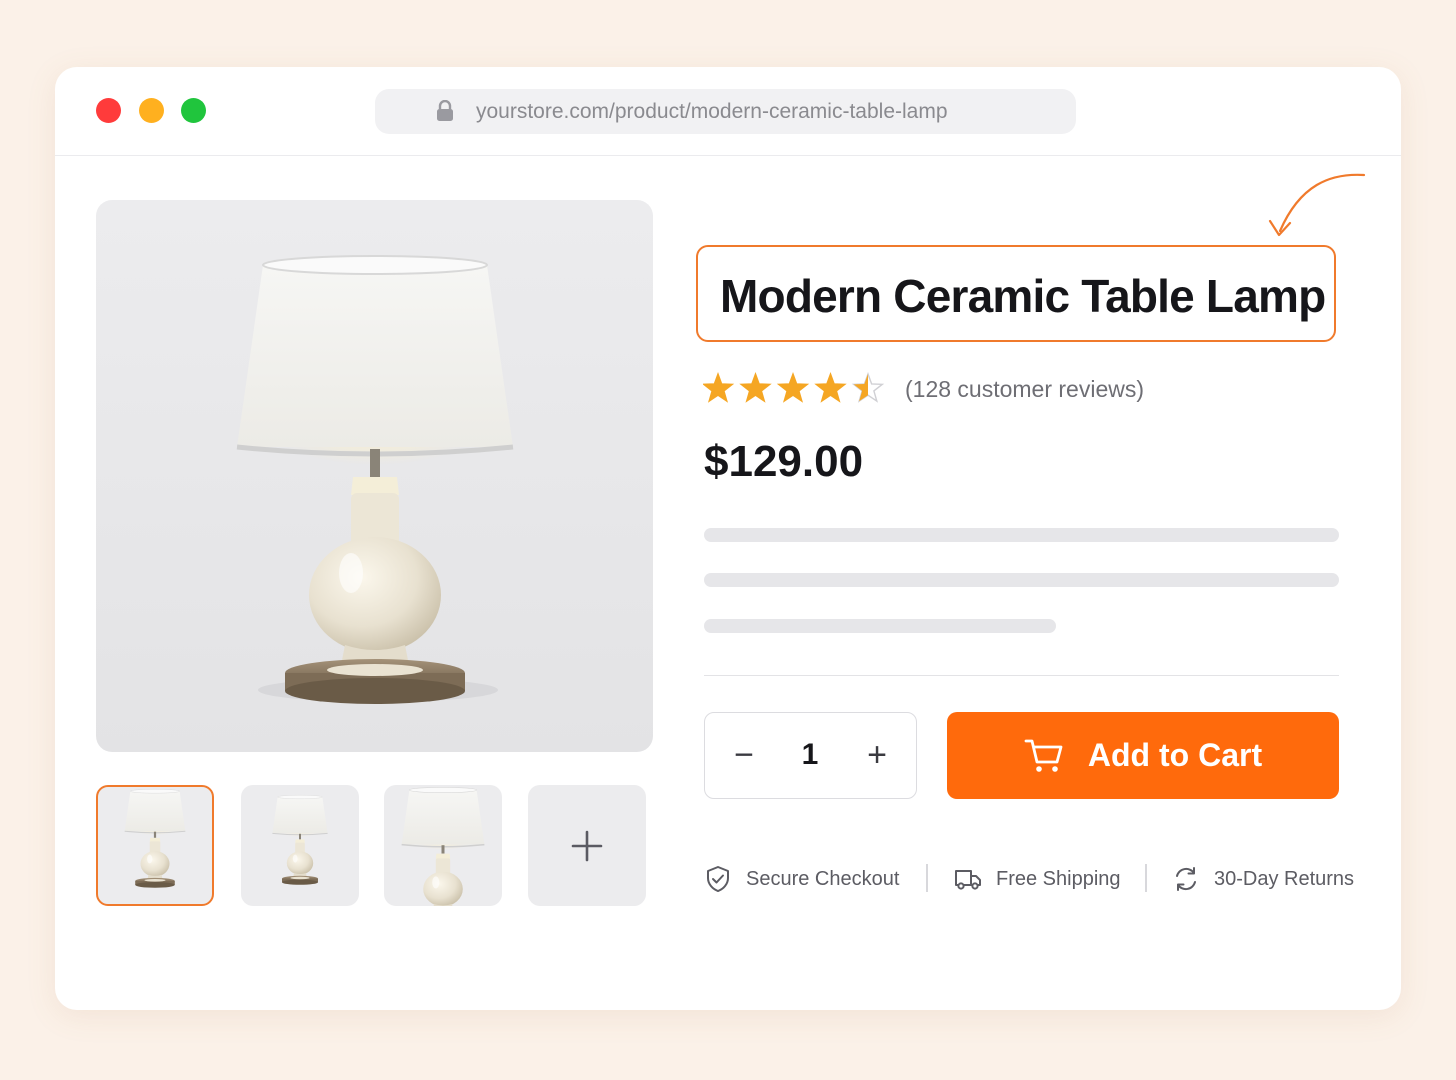 This screenshot has height=1080, width=1456. Describe the element at coordinates (193, 110) in the screenshot. I see `maximize-window-button` at that location.